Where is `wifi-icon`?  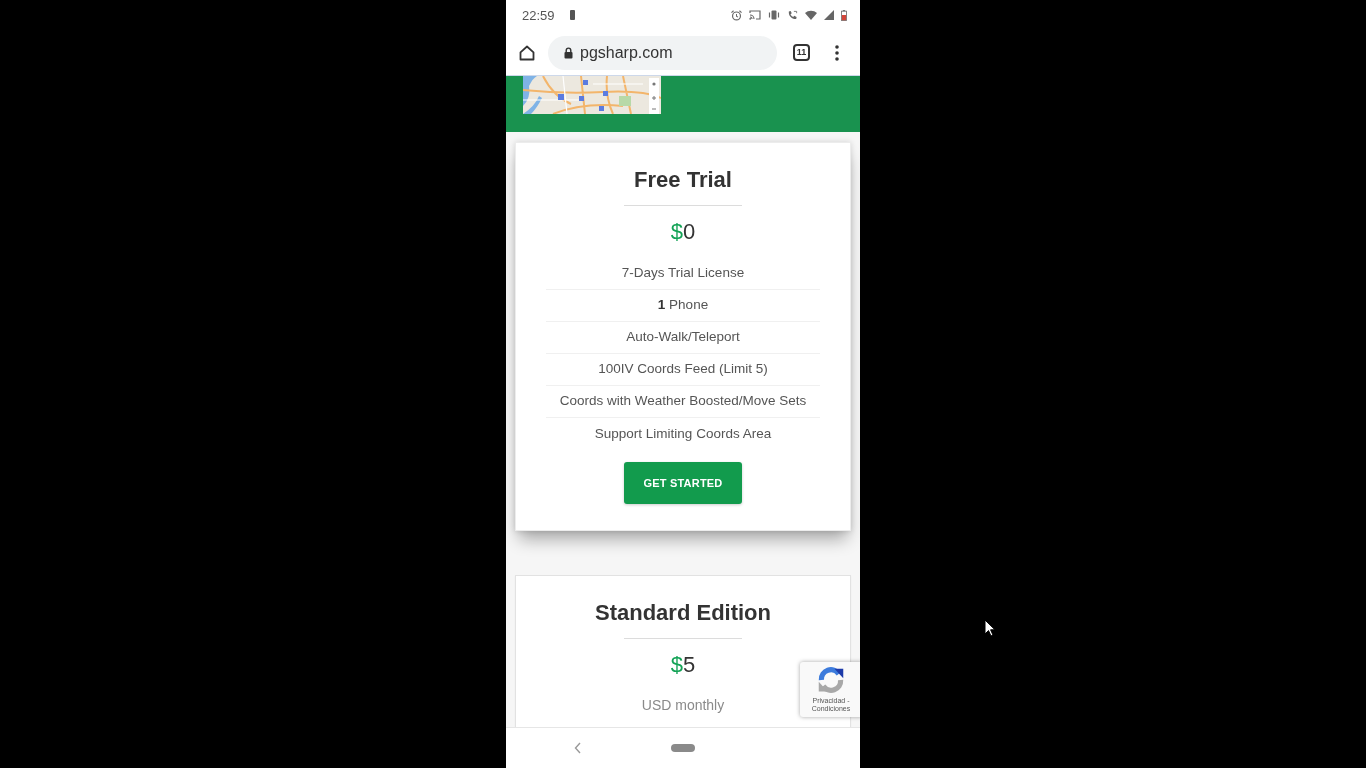
wifi-icon is located at coordinates (811, 15).